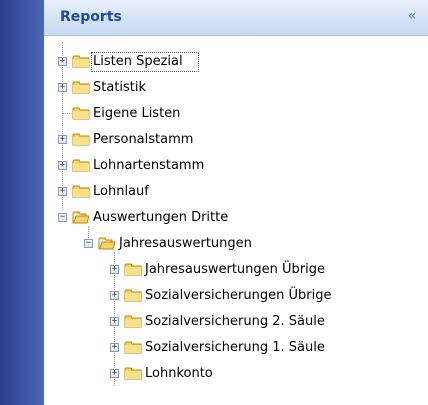 The height and width of the screenshot is (405, 428). I want to click on tree-node-auswertungen-dritte: − Auswertungen Dritte, so click(236, 218).